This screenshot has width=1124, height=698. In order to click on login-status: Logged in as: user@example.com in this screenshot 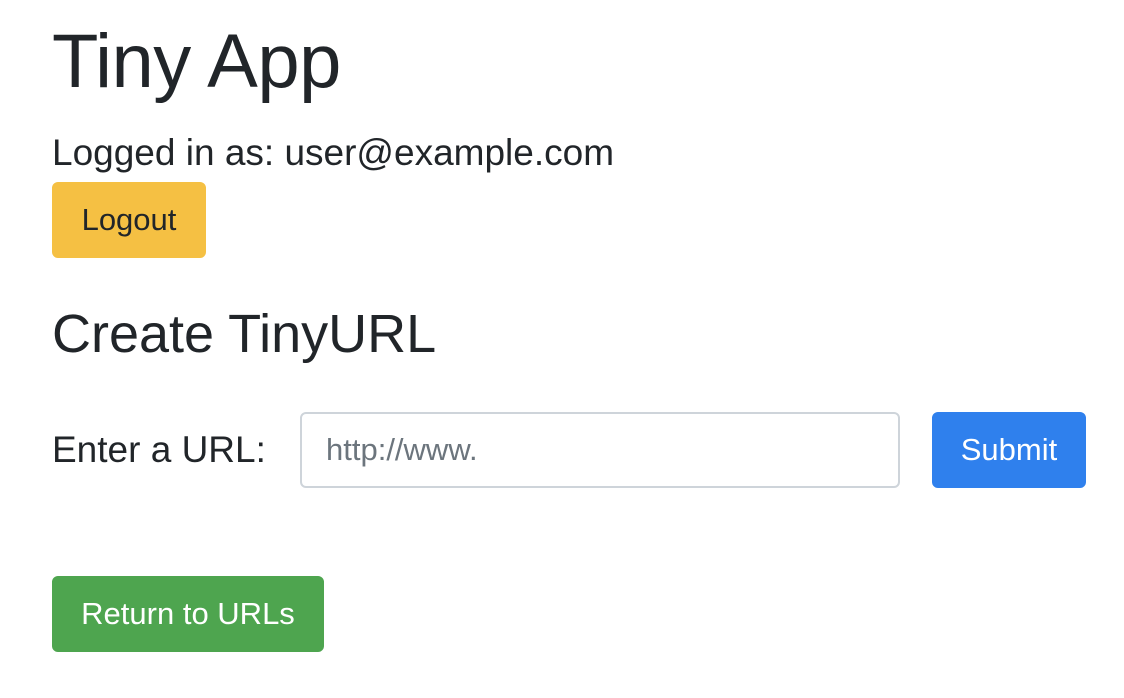, I will do `click(333, 152)`.